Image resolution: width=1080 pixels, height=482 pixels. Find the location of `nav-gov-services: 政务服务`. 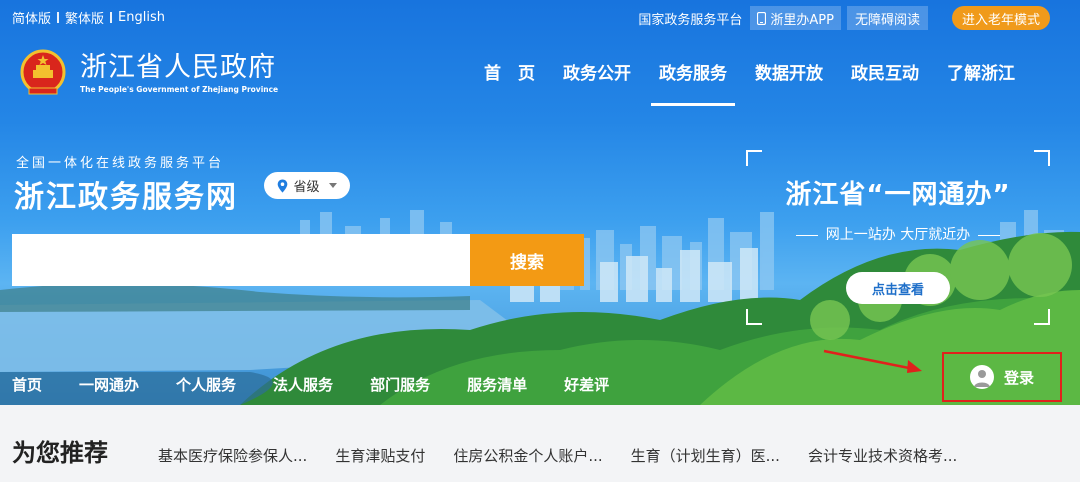

nav-gov-services: 政务服务 is located at coordinates (693, 84).